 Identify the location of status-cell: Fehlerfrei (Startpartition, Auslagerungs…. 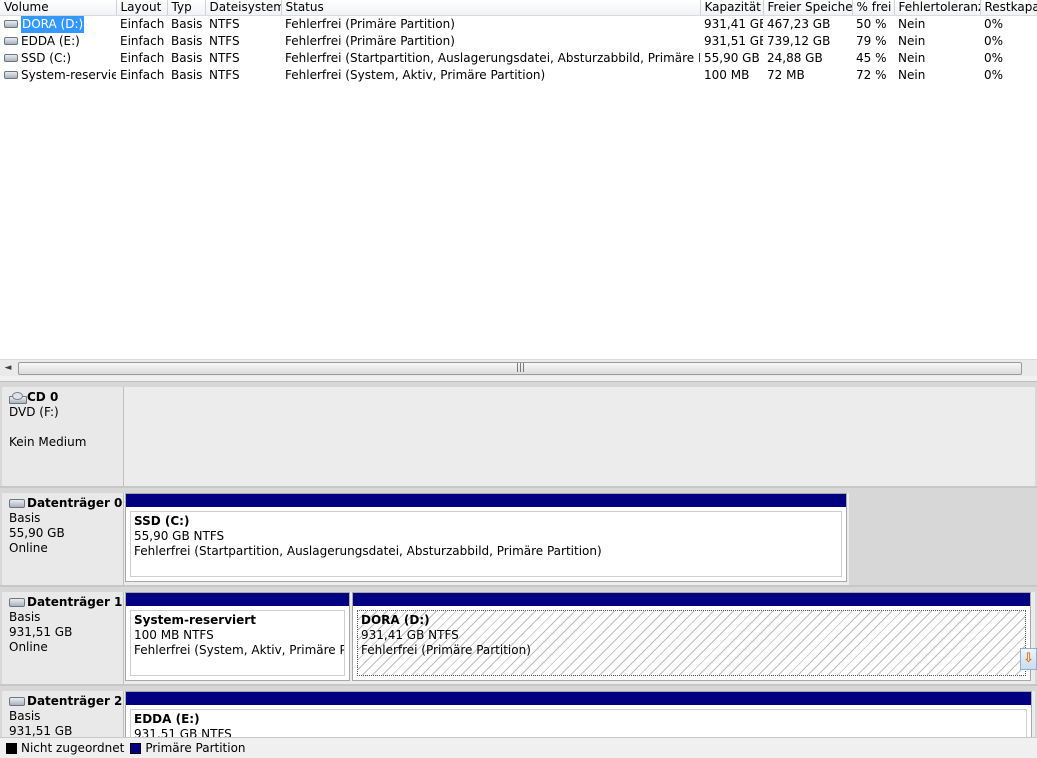
(492, 57).